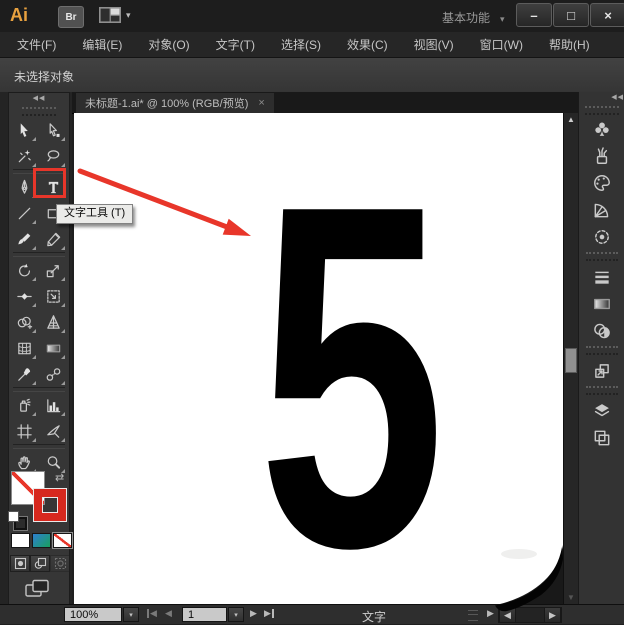 This screenshot has width=624, height=625. Describe the element at coordinates (175, 103) in the screenshot. I see `document-tab: 未标题-1.ai* @ 100% (RGB/预览) ×` at that location.